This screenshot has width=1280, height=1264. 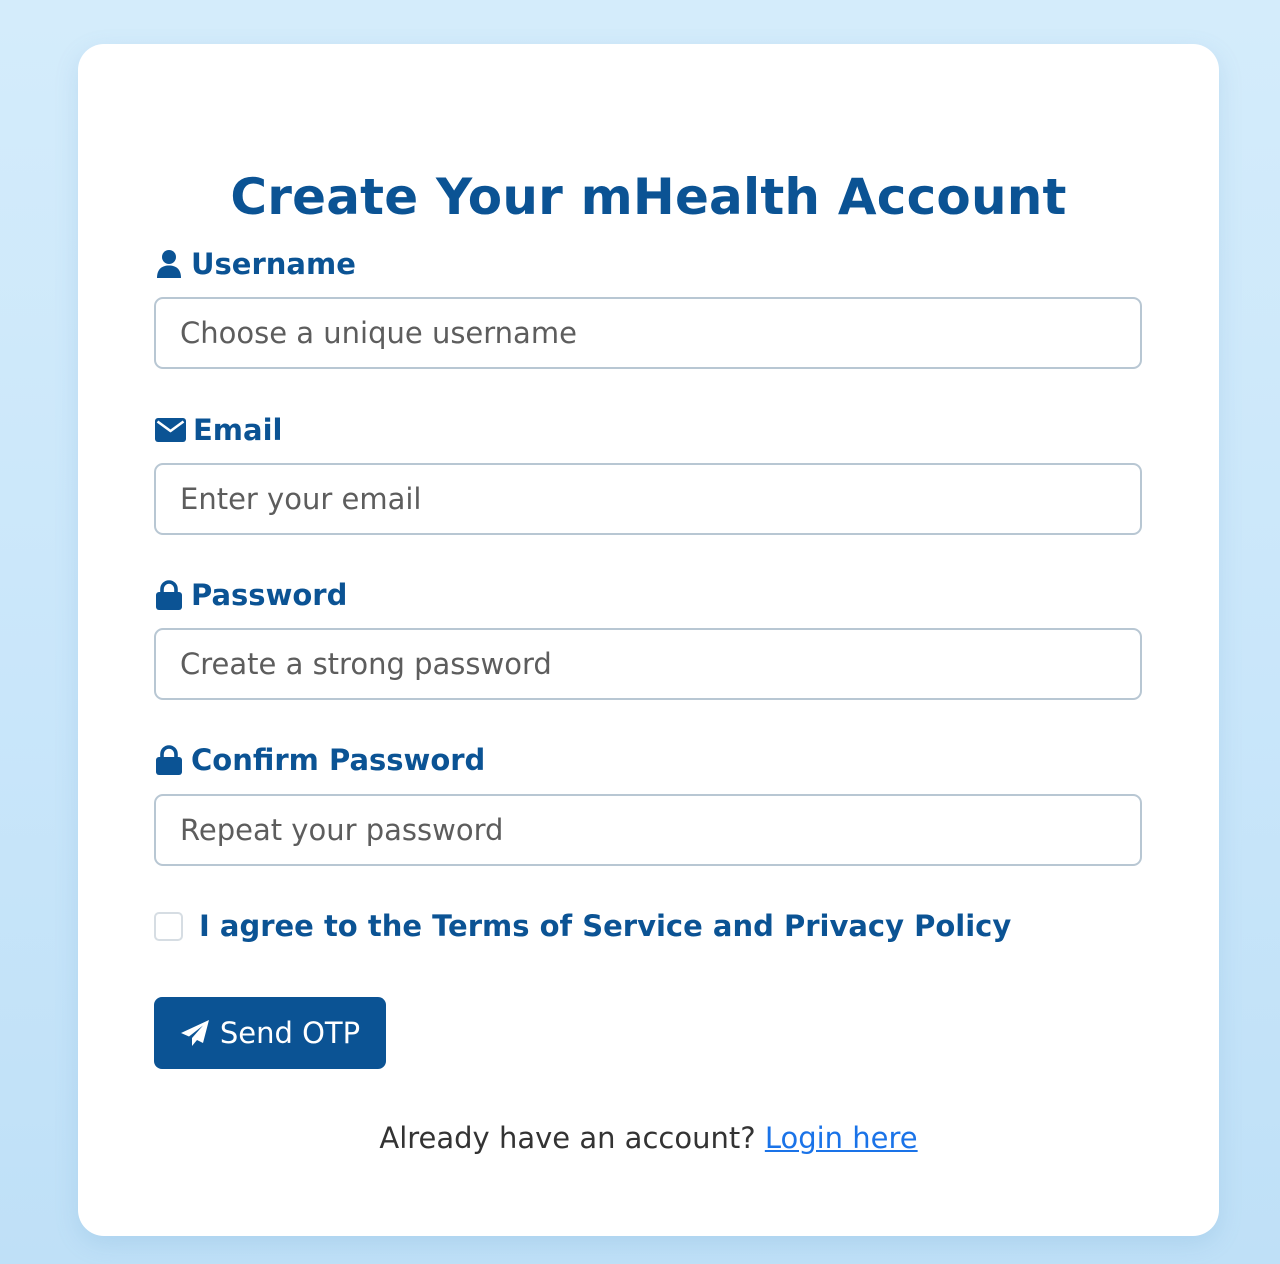 What do you see at coordinates (648, 197) in the screenshot?
I see `page-title: Create Your mHealth Account` at bounding box center [648, 197].